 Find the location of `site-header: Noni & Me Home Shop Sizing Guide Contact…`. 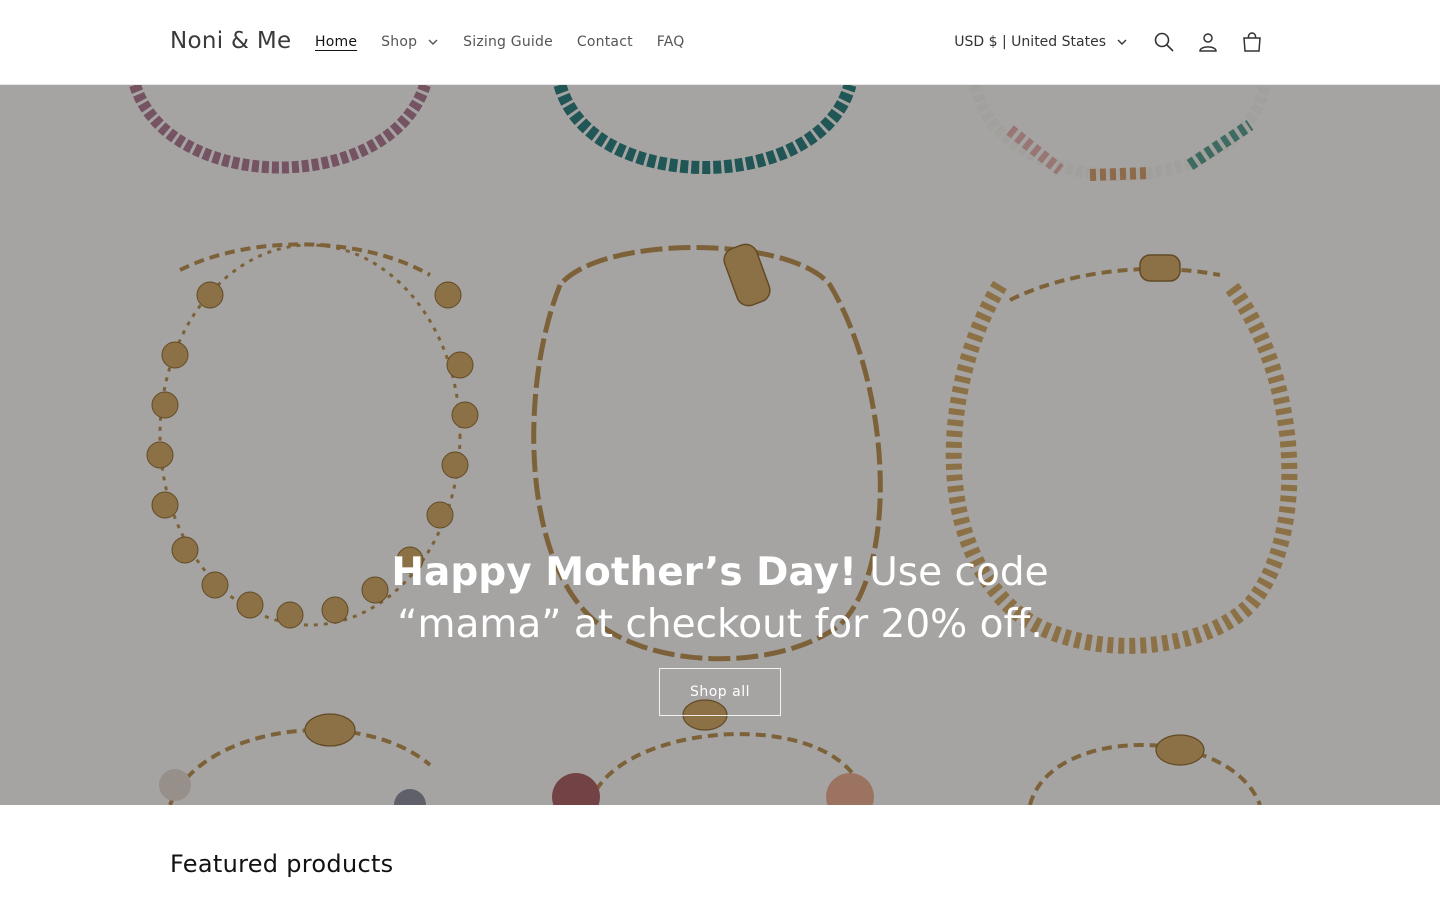

site-header: Noni & Me Home Shop Sizing Guide Contact… is located at coordinates (720, 42).